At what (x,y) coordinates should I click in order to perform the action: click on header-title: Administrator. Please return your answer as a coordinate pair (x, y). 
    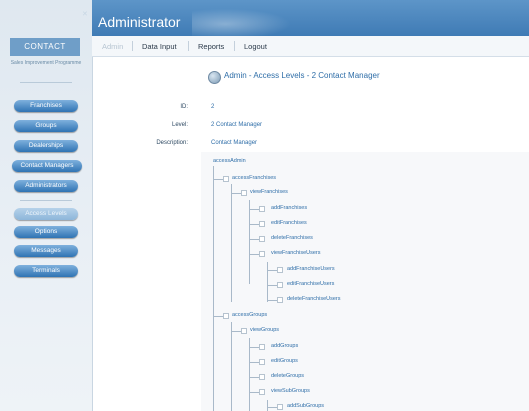
    Looking at the image, I should click on (139, 22).